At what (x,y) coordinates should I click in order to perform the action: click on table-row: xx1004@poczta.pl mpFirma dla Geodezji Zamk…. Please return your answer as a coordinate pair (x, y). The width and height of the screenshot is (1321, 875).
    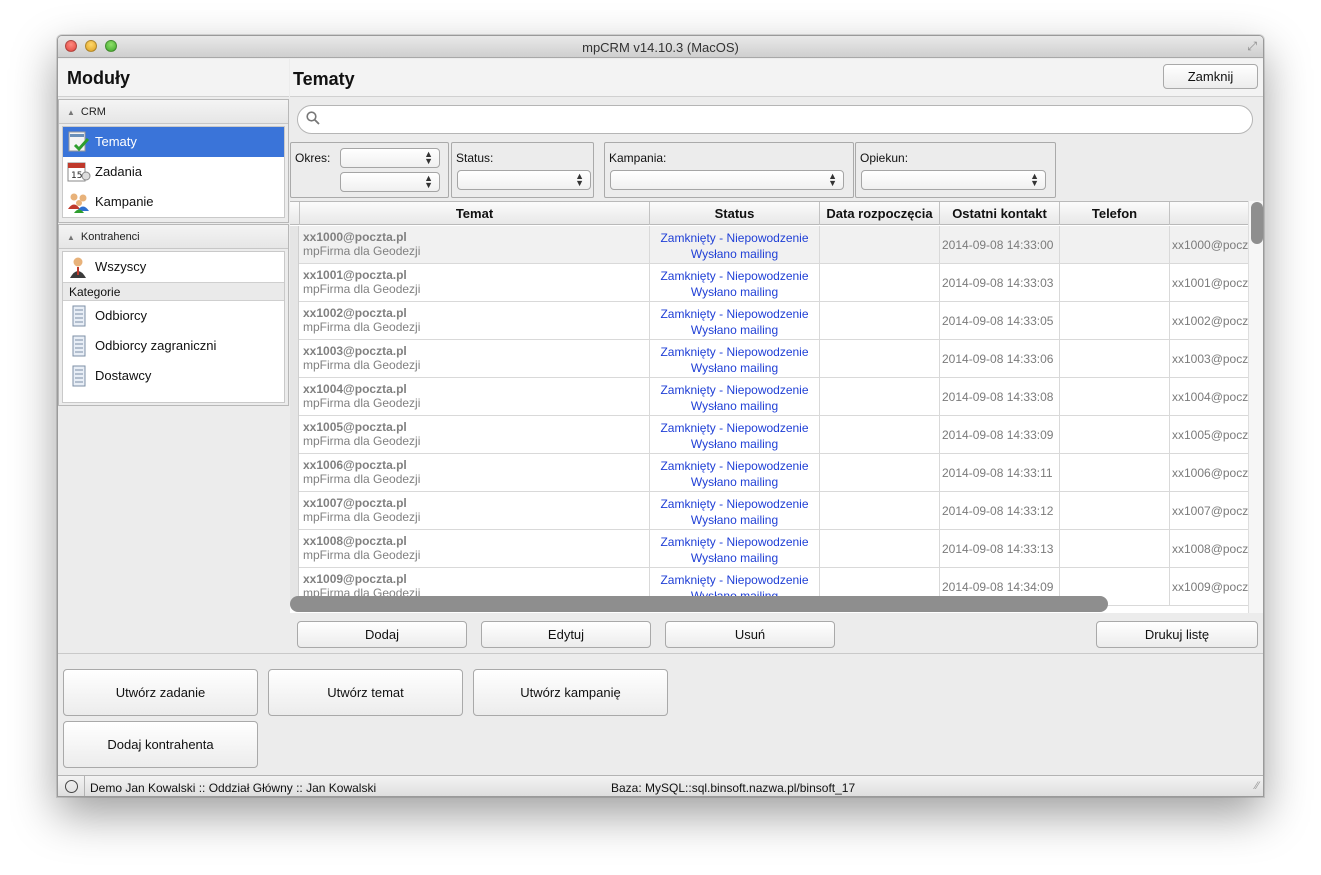
    Looking at the image, I should click on (776, 397).